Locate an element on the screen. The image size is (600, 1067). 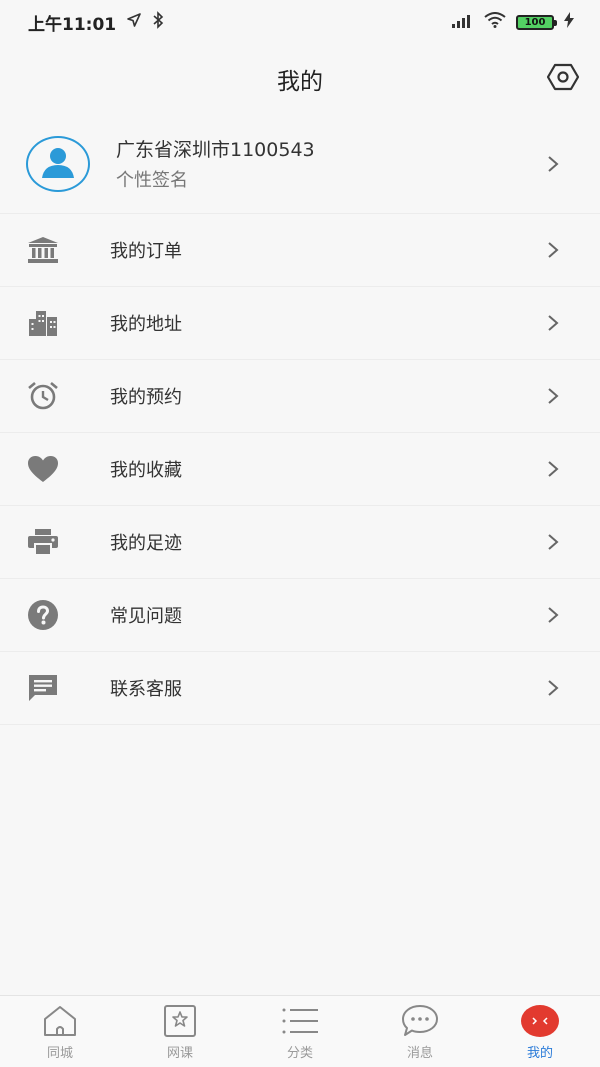
tab-city: 同城 is located at coordinates (60, 1031).